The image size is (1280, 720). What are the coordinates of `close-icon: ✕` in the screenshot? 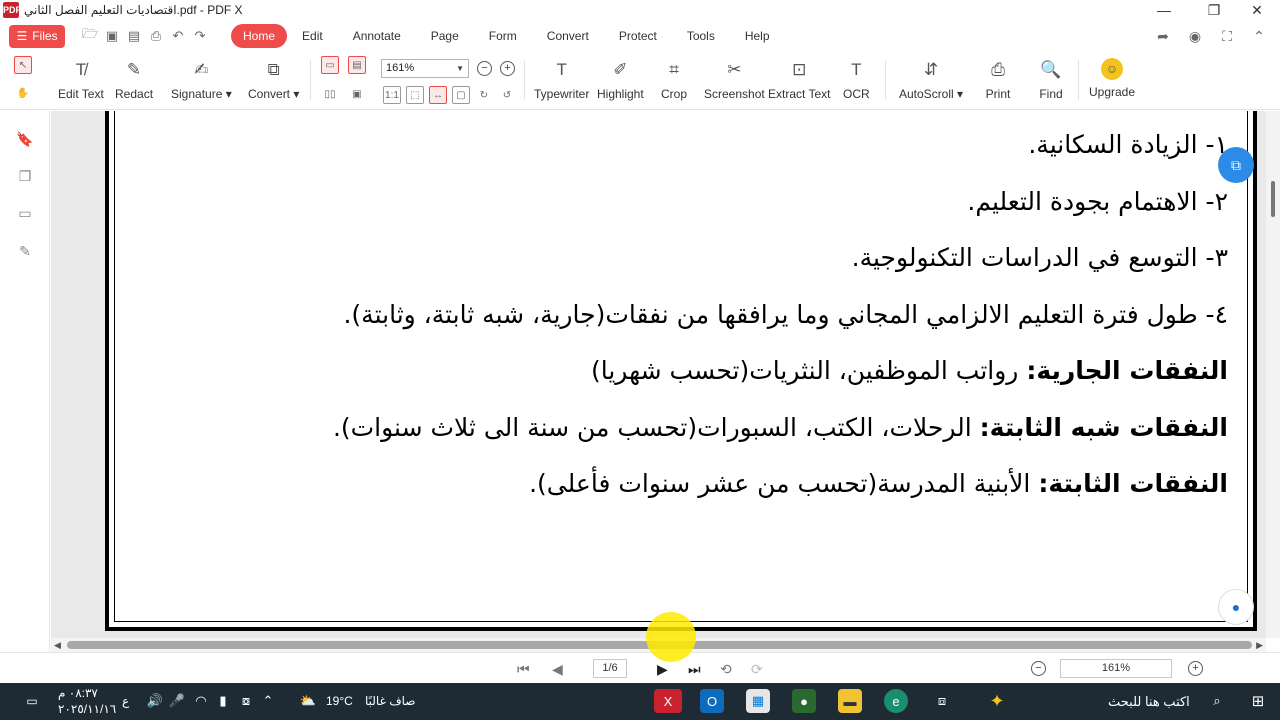 It's located at (1257, 10).